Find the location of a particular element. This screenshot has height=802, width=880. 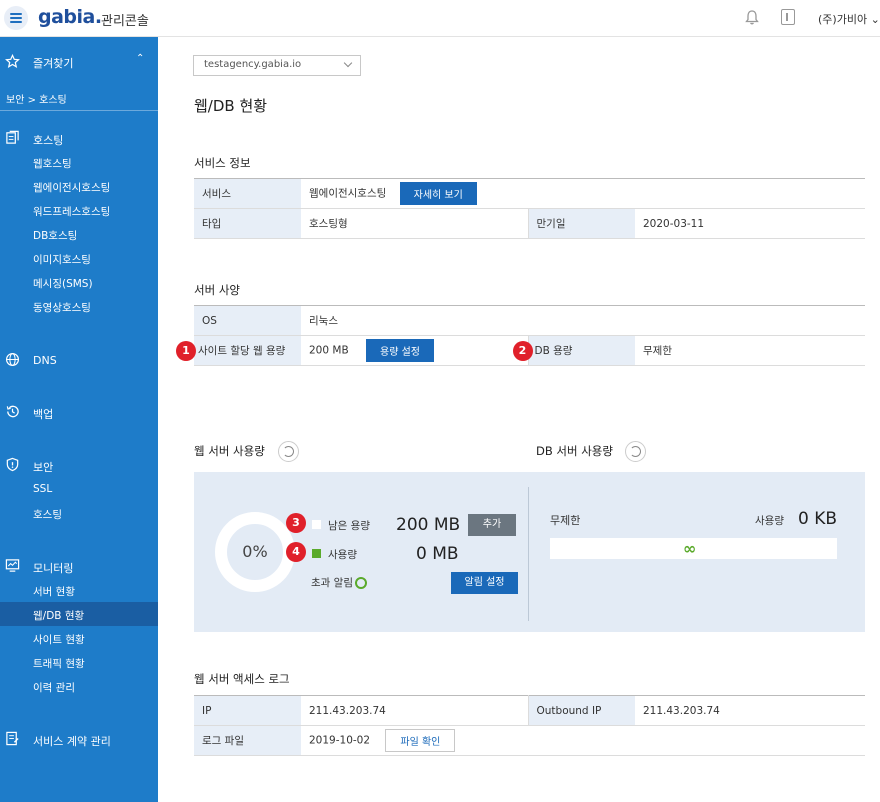

infinity-icon: ∞ is located at coordinates (690, 548).